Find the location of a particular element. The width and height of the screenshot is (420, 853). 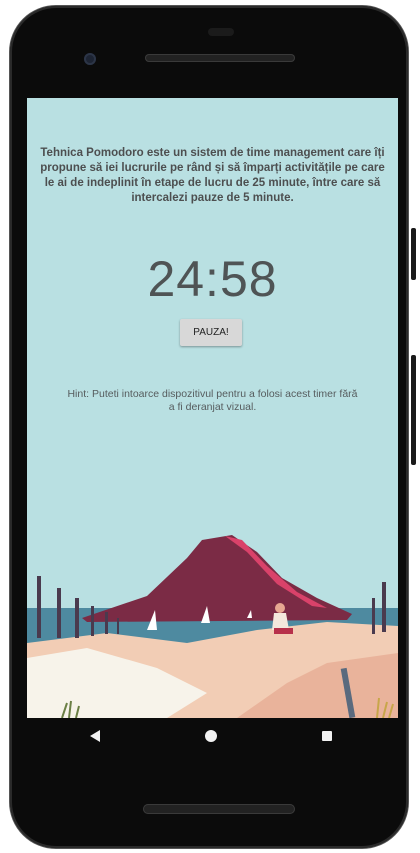

home-circle-icon is located at coordinates (211, 736).